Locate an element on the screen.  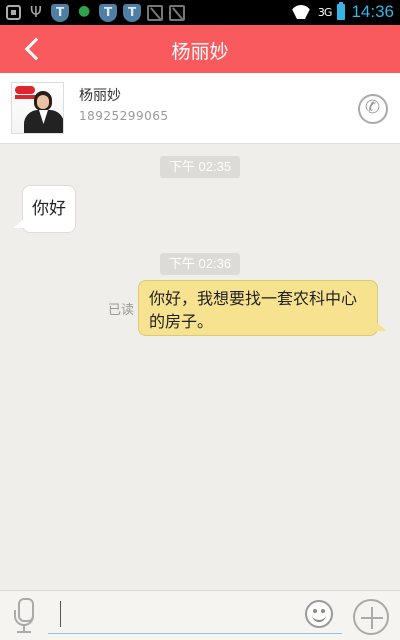
security-icon is located at coordinates (84, 12).